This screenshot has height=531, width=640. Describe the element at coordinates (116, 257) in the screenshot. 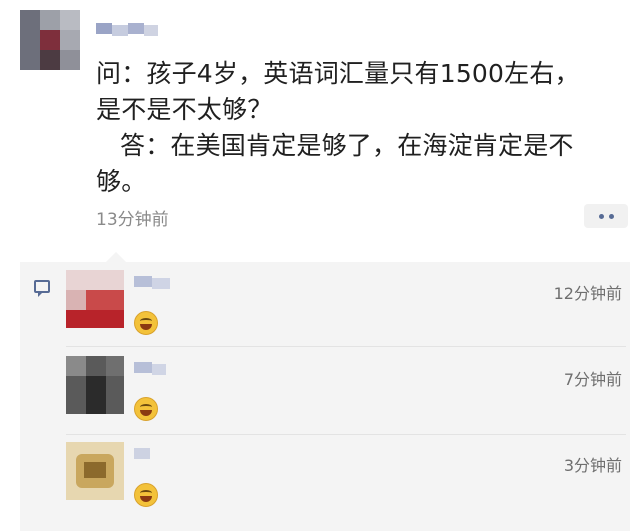

I see `comments-pointer-arrow` at that location.